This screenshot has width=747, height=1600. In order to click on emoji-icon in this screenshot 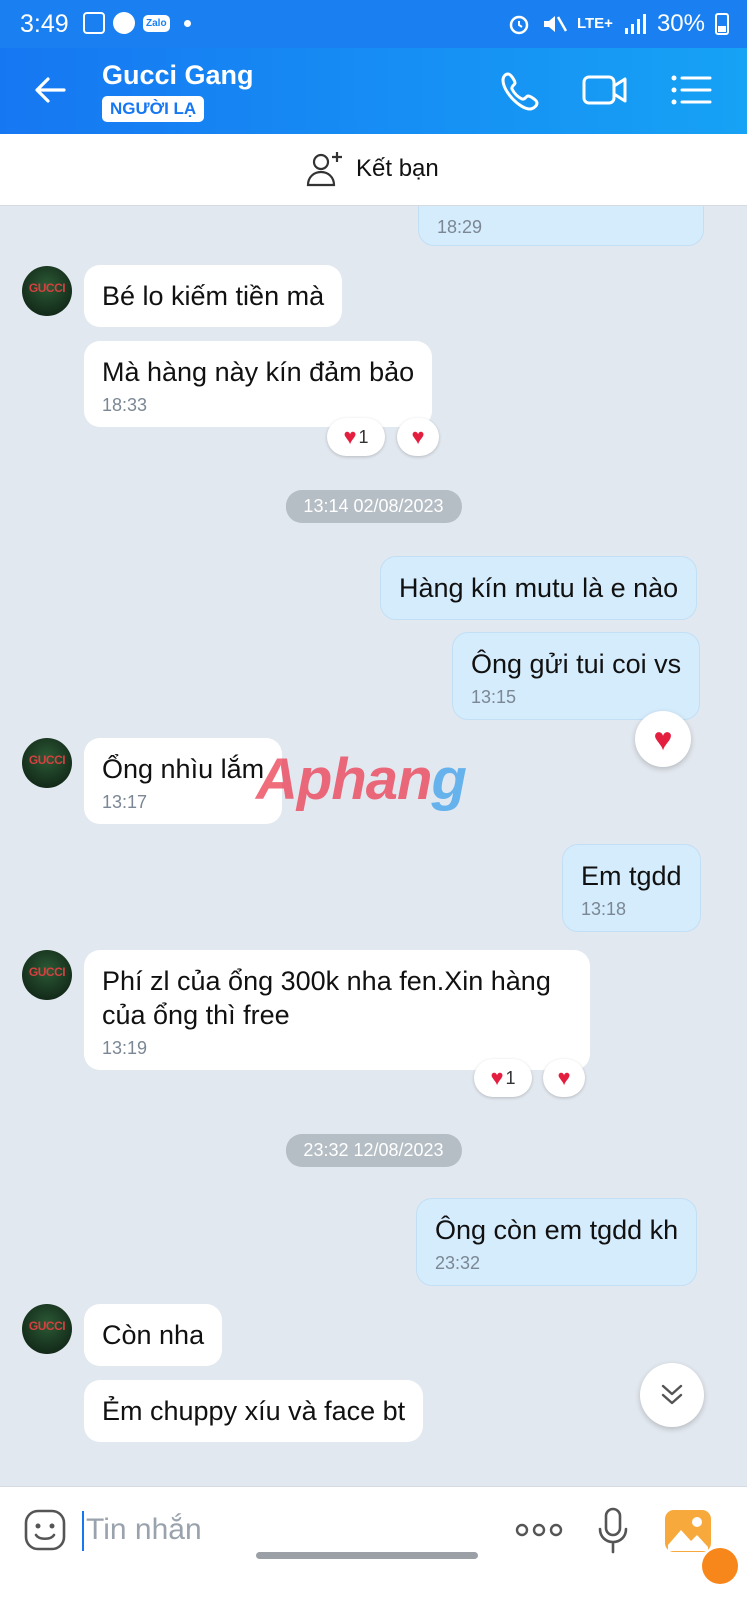, I will do `click(45, 1530)`.